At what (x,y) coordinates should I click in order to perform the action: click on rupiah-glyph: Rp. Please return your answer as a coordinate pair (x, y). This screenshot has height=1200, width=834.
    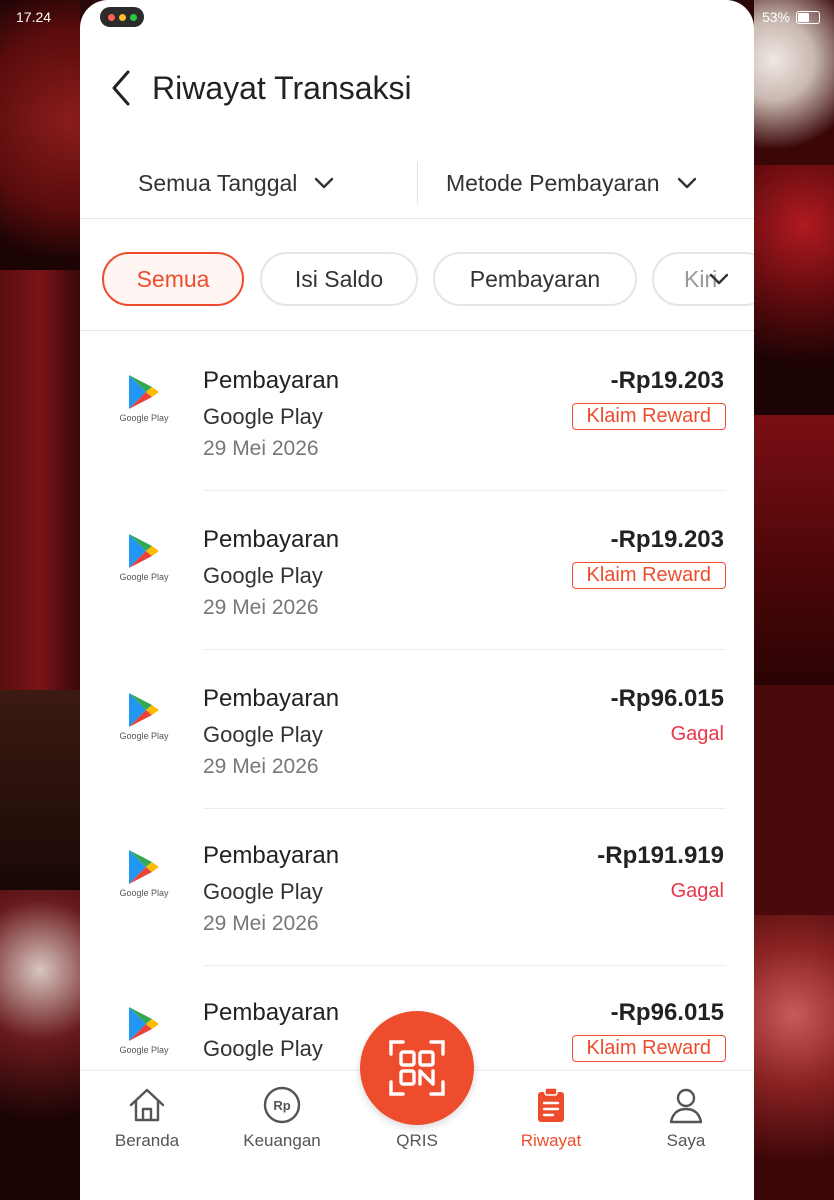
    Looking at the image, I should click on (281, 1105).